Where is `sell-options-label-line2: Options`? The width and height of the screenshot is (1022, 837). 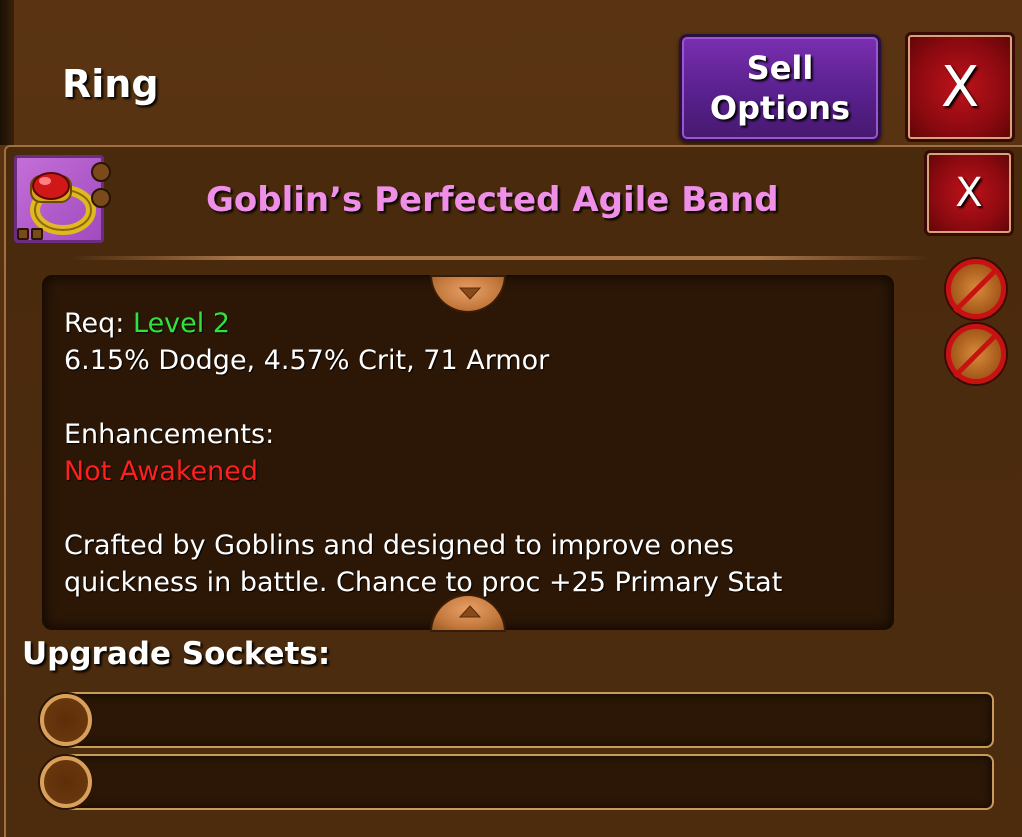
sell-options-label-line2: Options is located at coordinates (780, 108).